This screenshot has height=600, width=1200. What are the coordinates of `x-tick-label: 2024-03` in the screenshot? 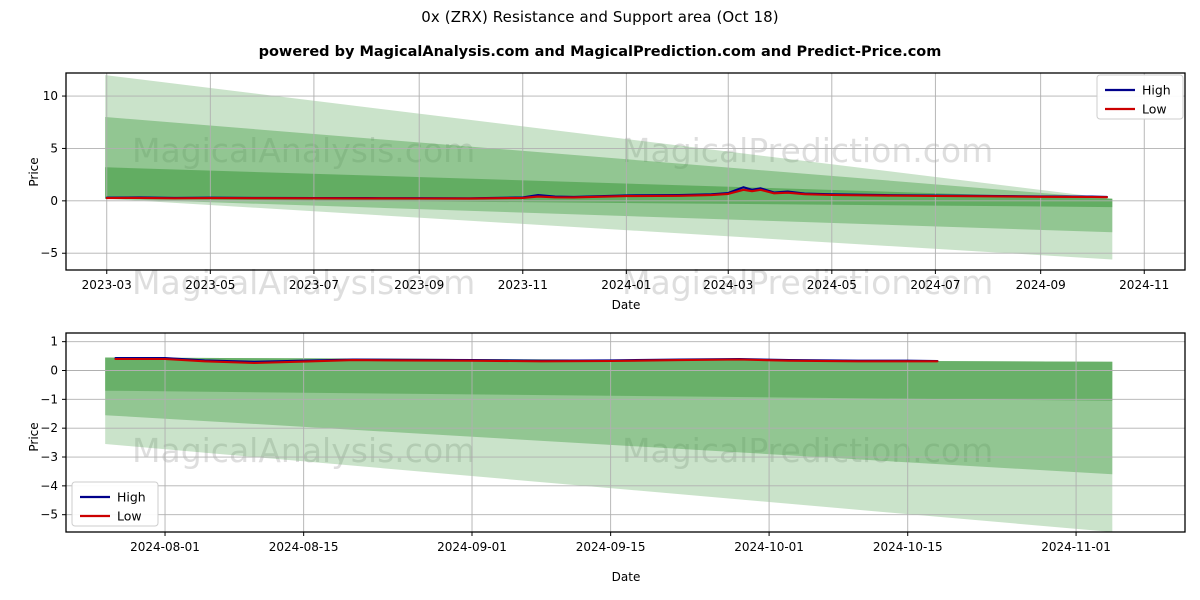 It's located at (728, 285).